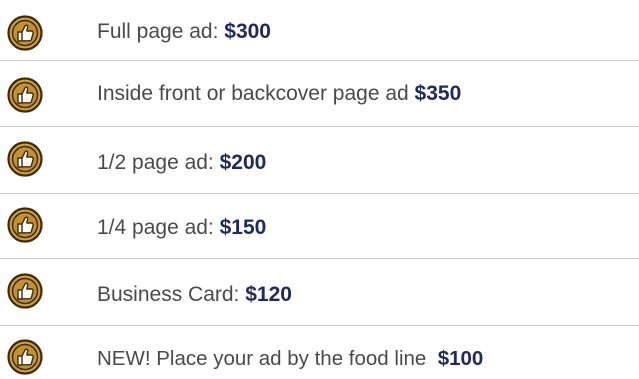 The width and height of the screenshot is (639, 379). I want to click on list-item: Inside front or backcover page ad $350, so click(319, 94).